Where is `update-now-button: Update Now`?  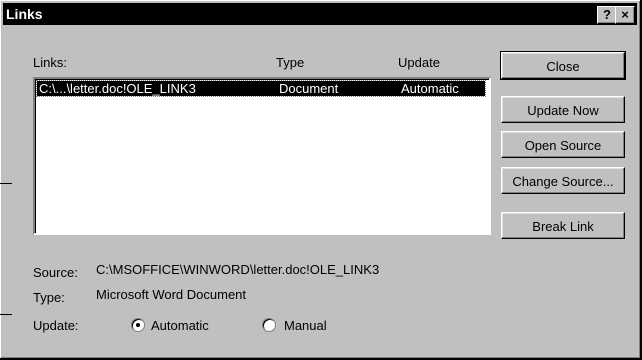 update-now-button: Update Now is located at coordinates (563, 109).